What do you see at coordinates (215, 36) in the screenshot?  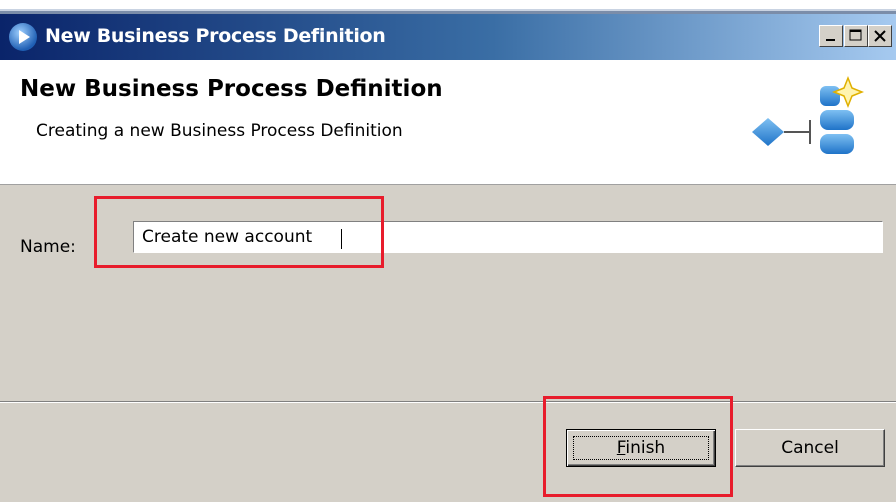 I see `window-title: New Business Process Definition` at bounding box center [215, 36].